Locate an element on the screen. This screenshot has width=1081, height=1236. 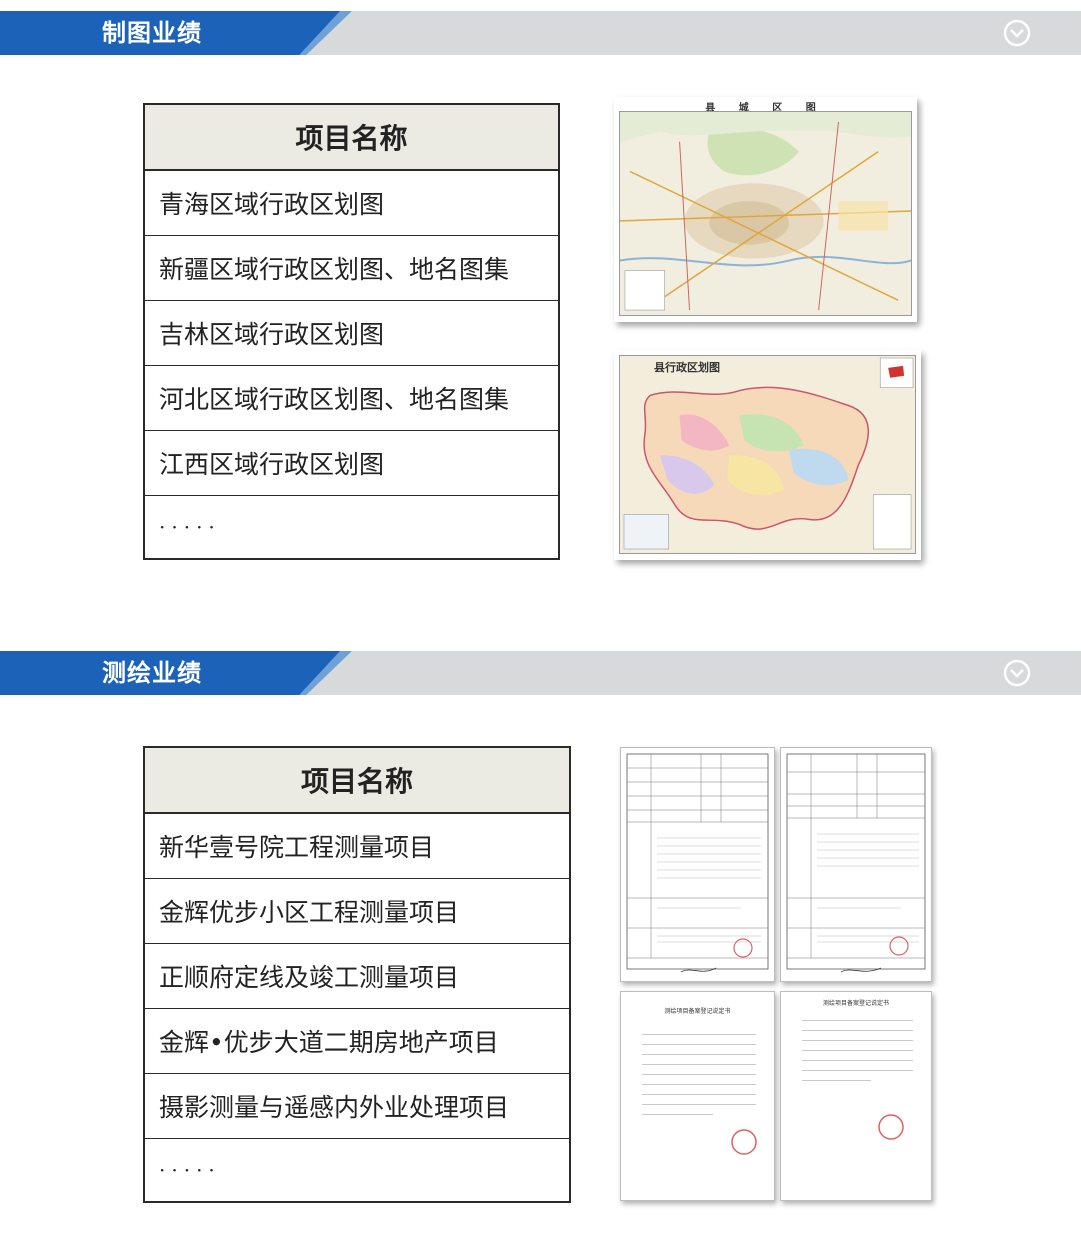
county-admin-map-image: 县行政区划图 is located at coordinates (767, 455).